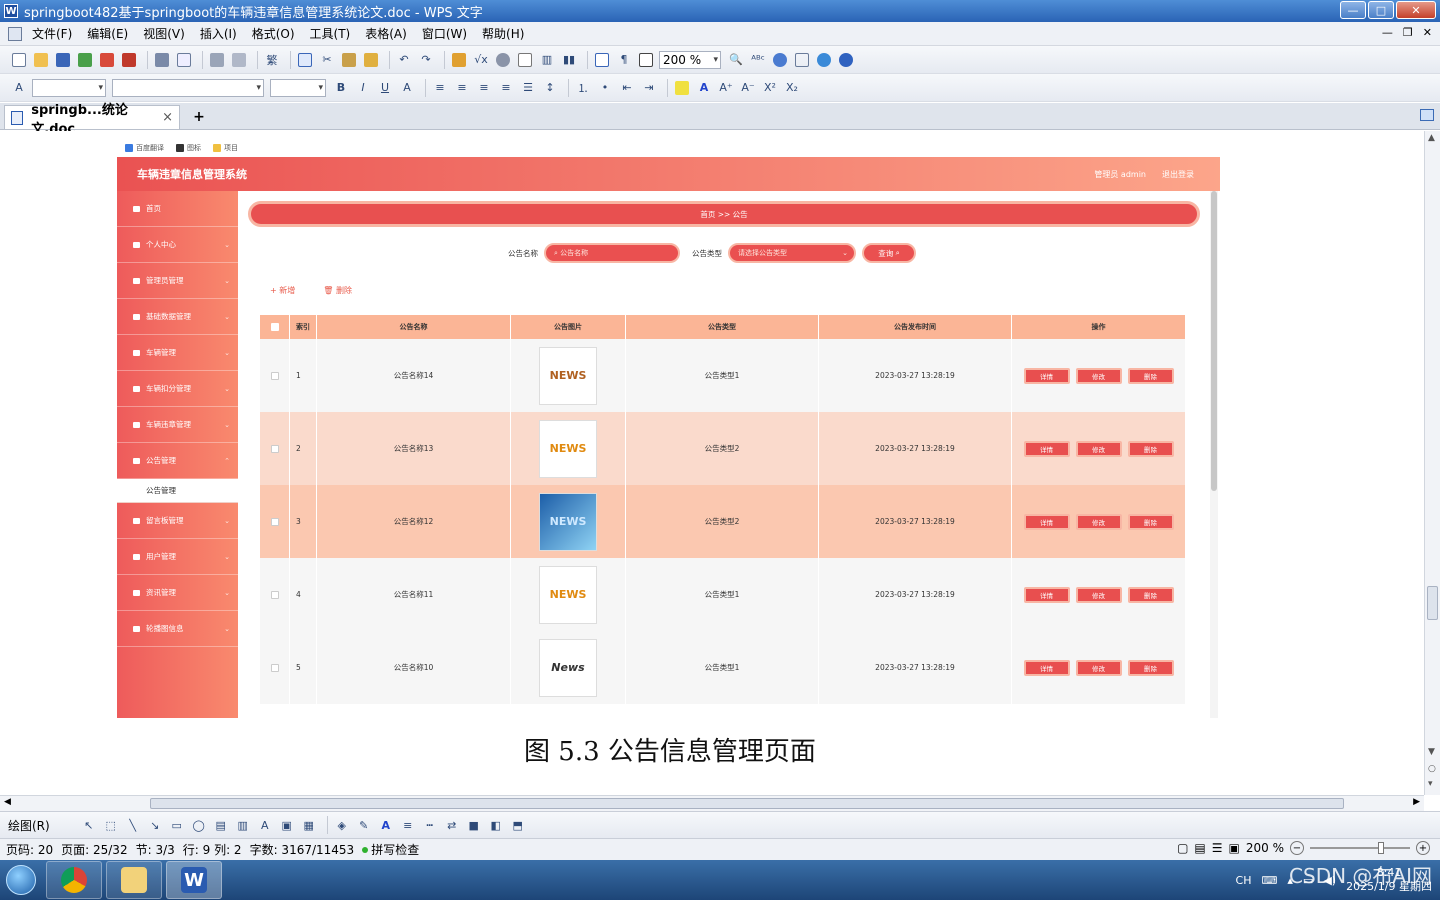  I want to click on new-document-icon, so click(19, 60).